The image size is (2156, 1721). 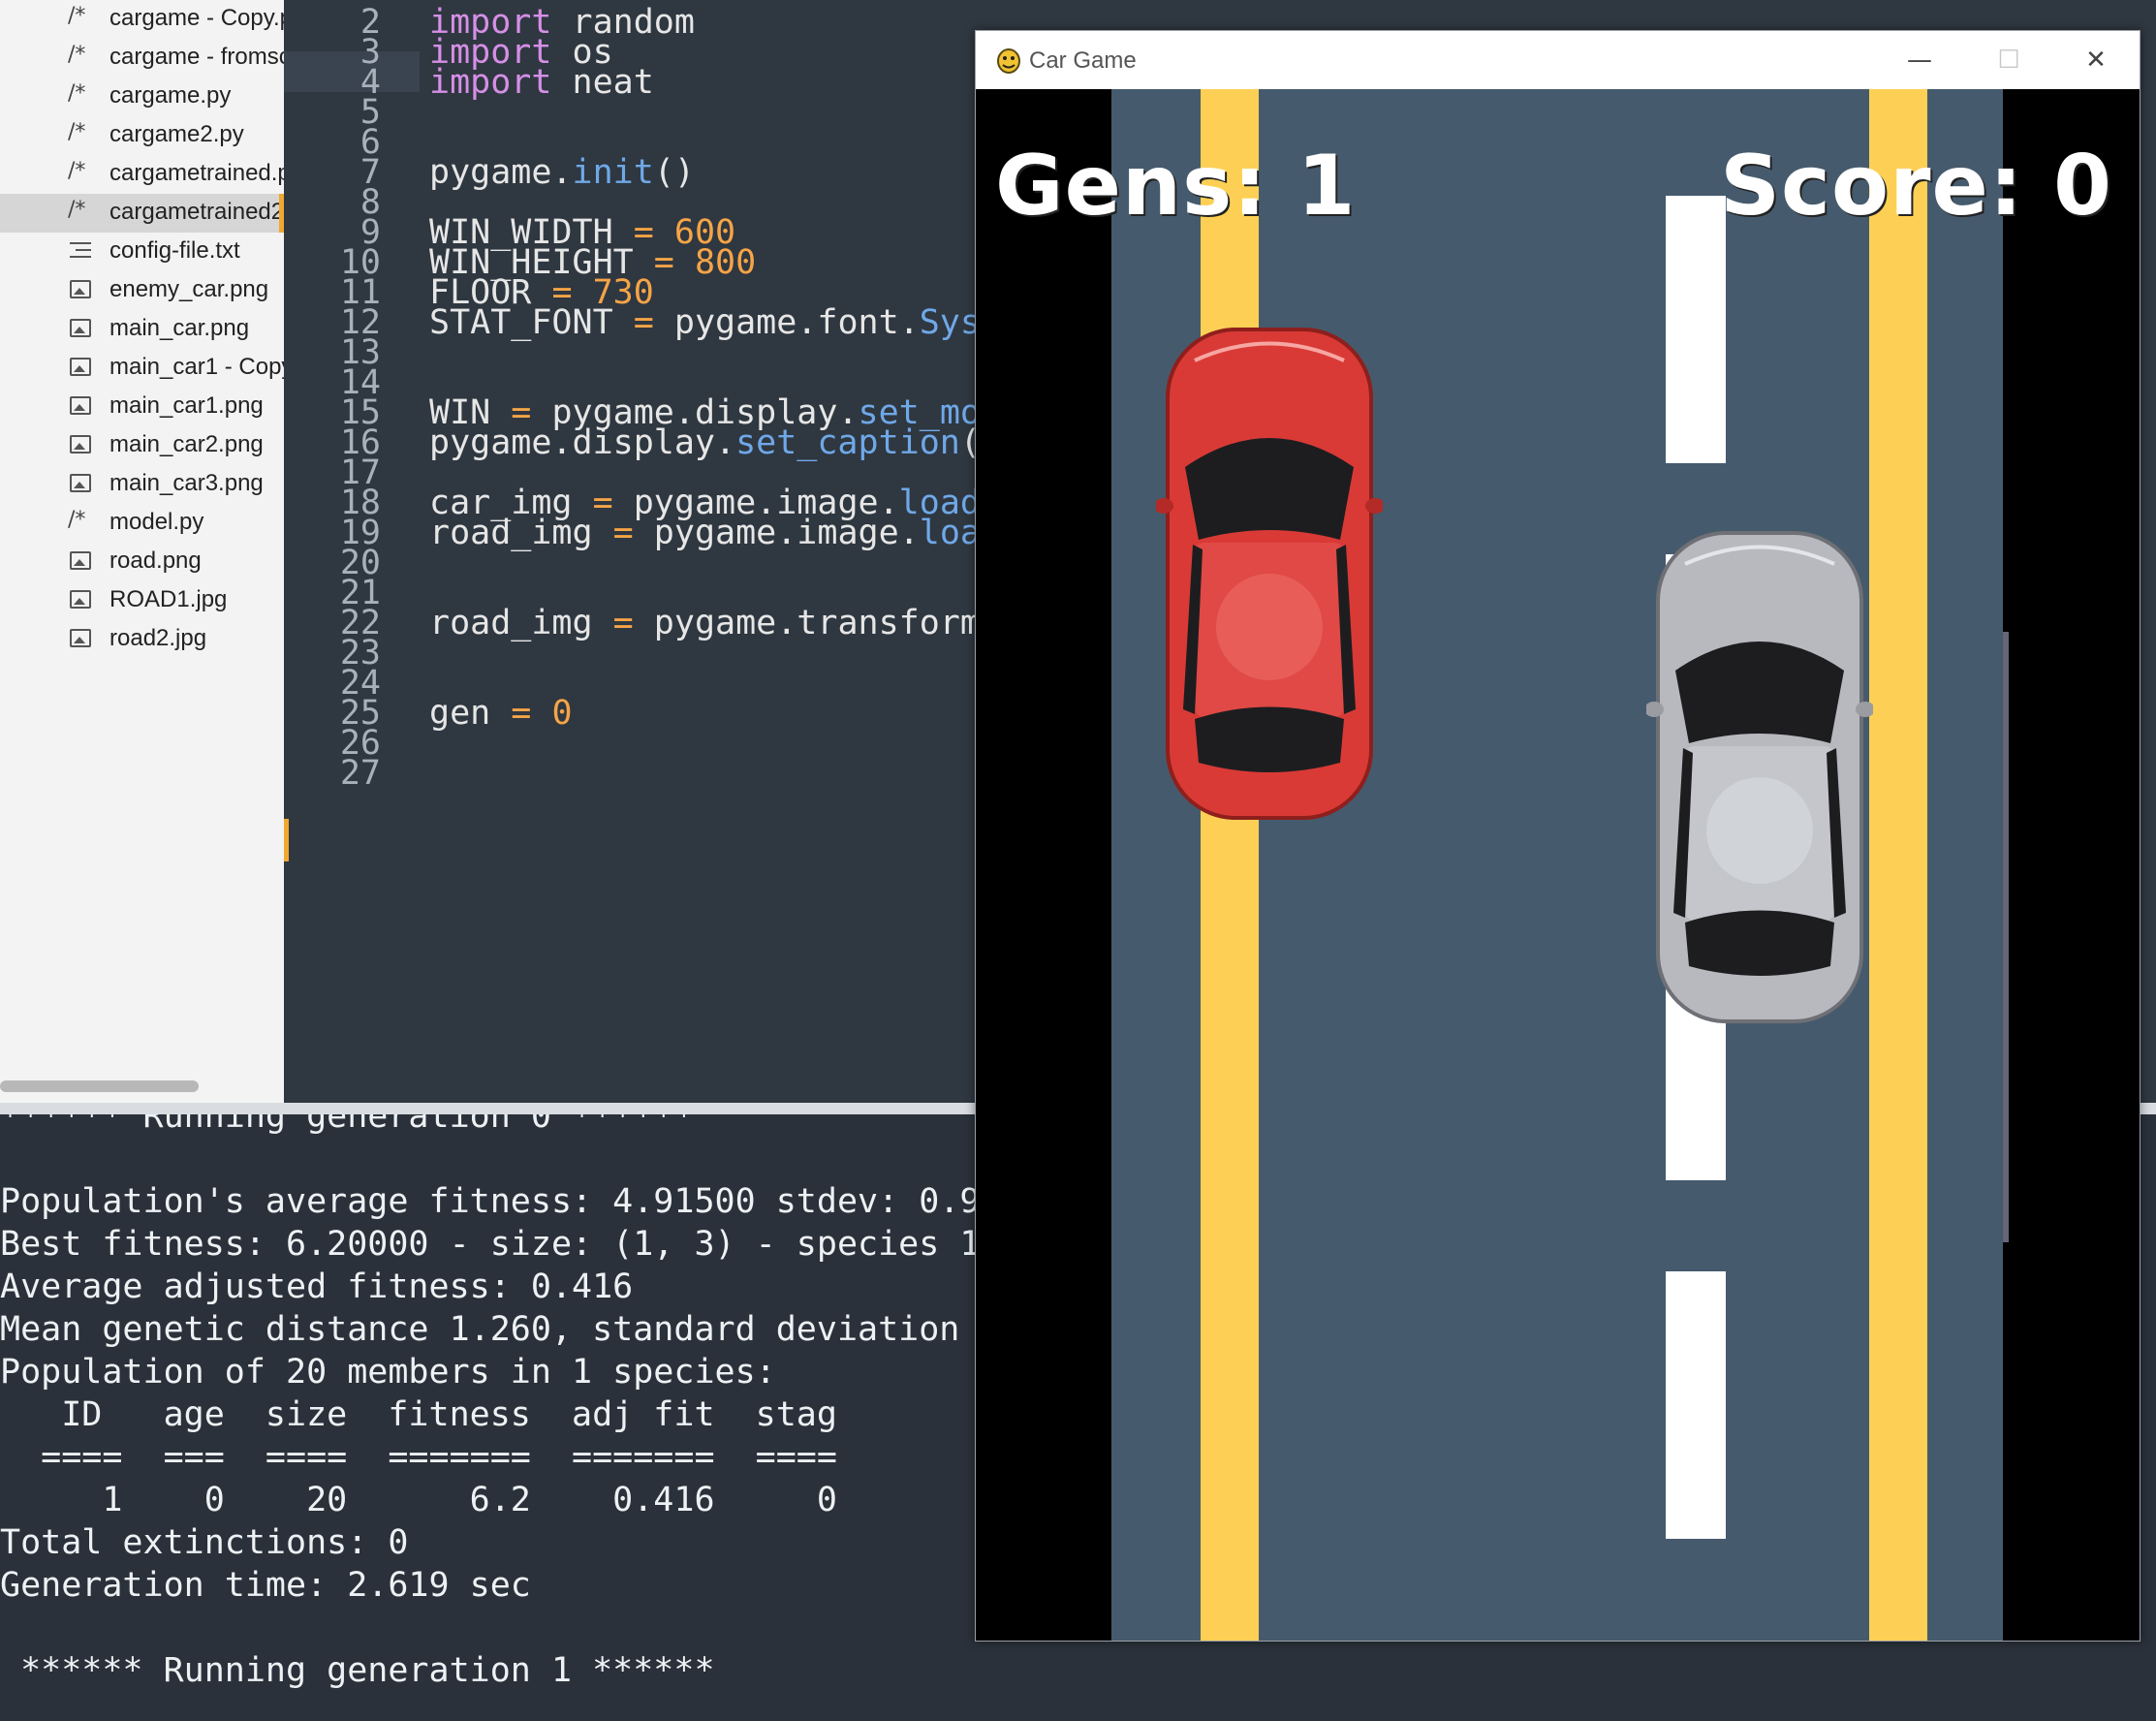 I want to click on terminal-line: Population of 20 members in 1 species:, so click(x=388, y=1372).